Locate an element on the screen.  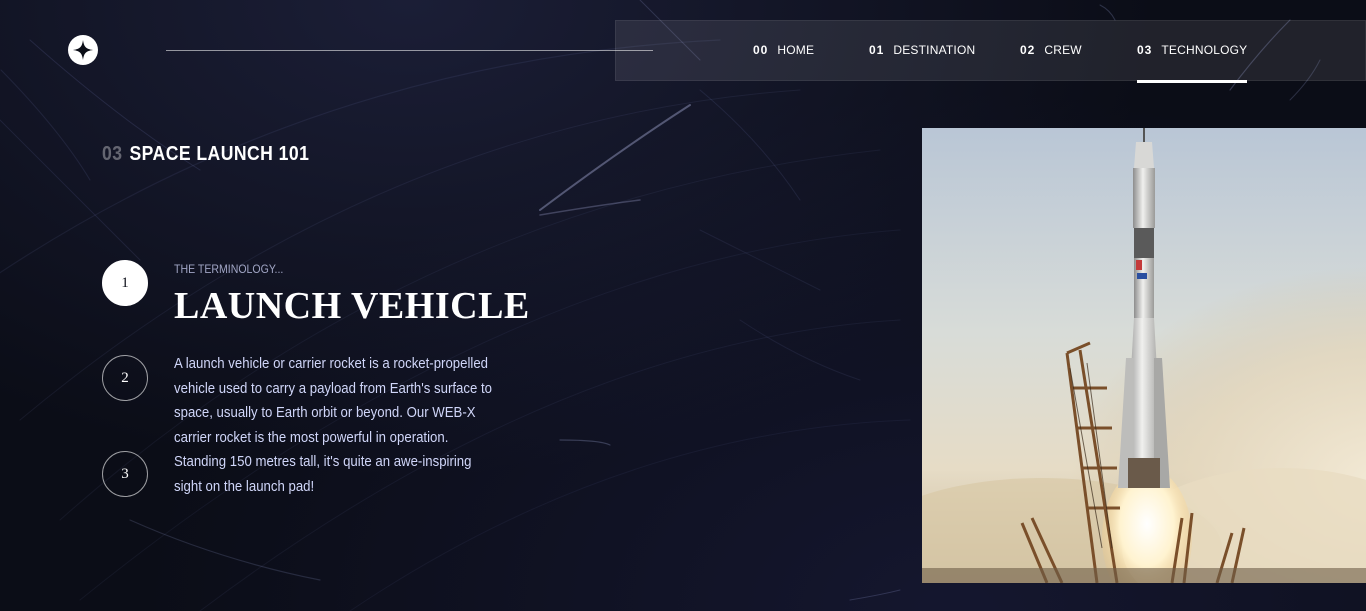
page-title-text: SPACE LAUNCH 101 is located at coordinates (219, 154).